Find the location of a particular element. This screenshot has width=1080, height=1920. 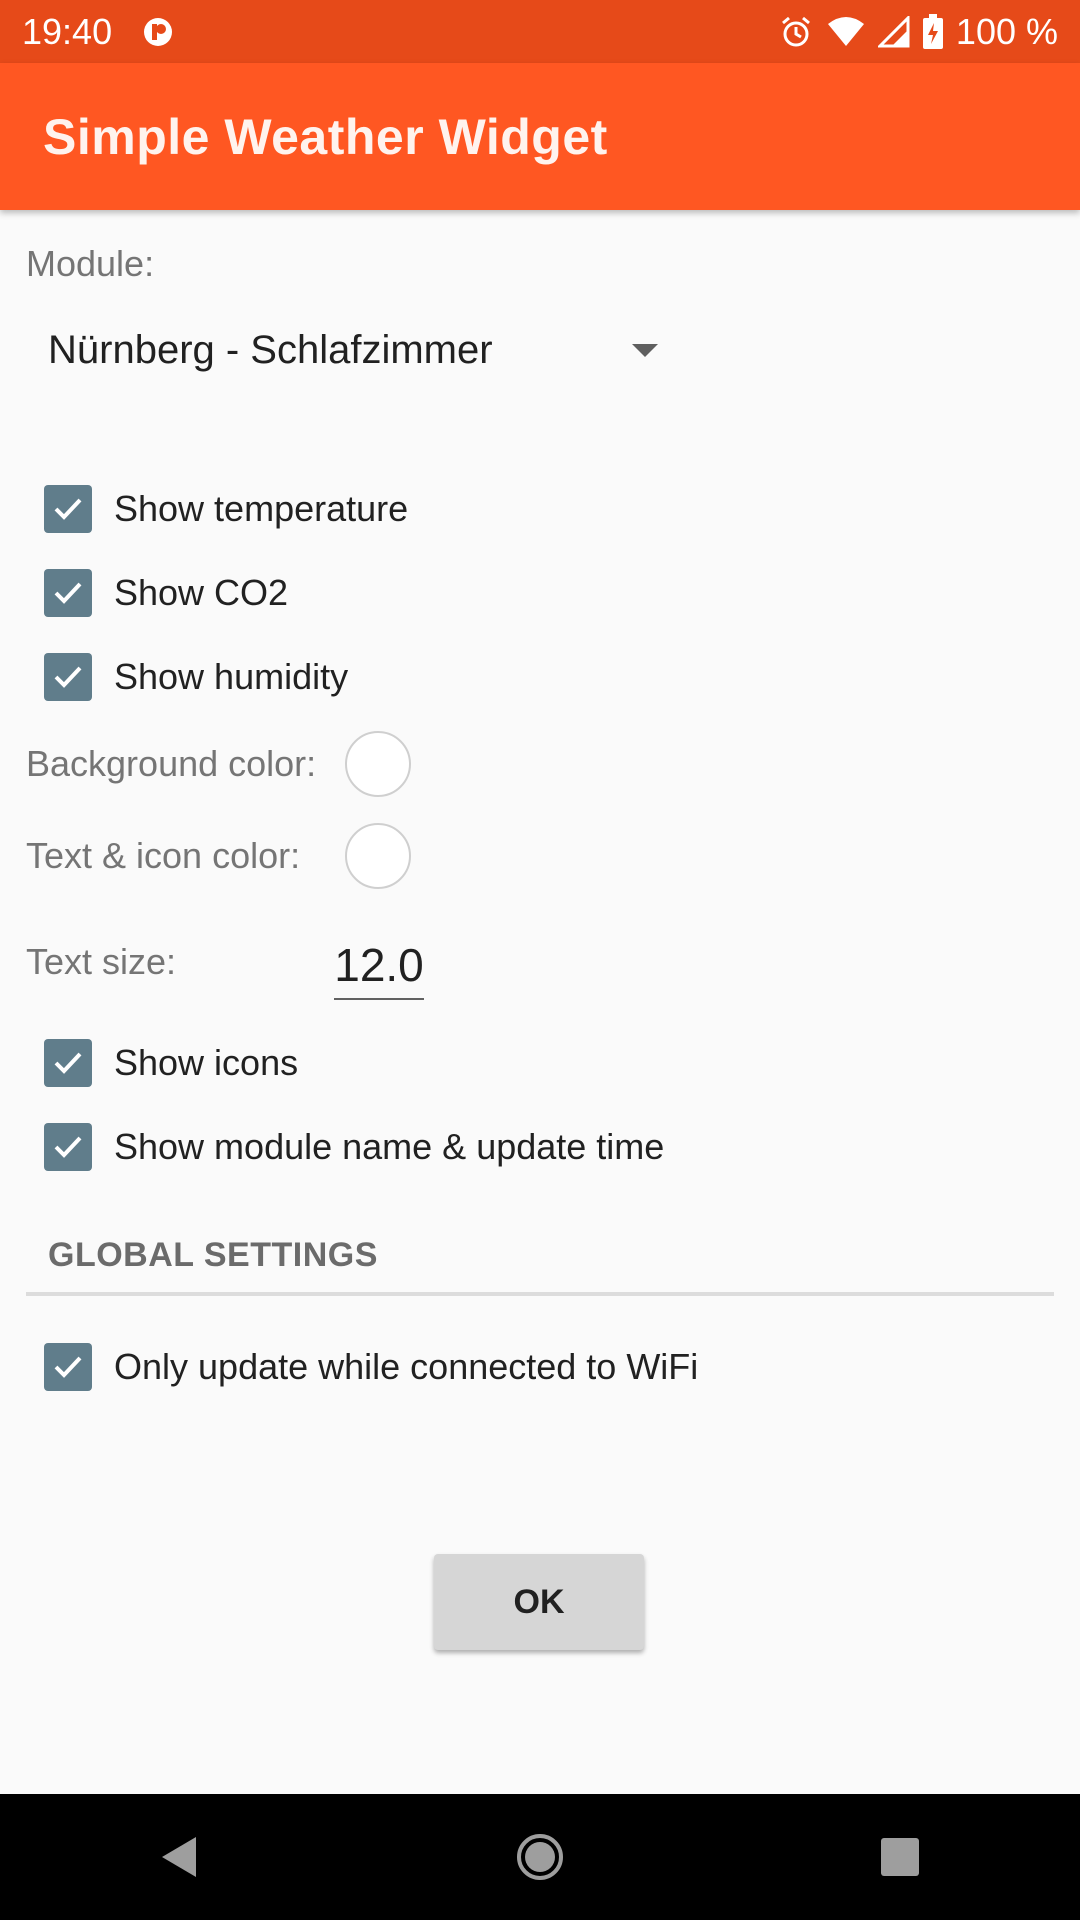

app-bar: Simple Weather Widget is located at coordinates (540, 136).